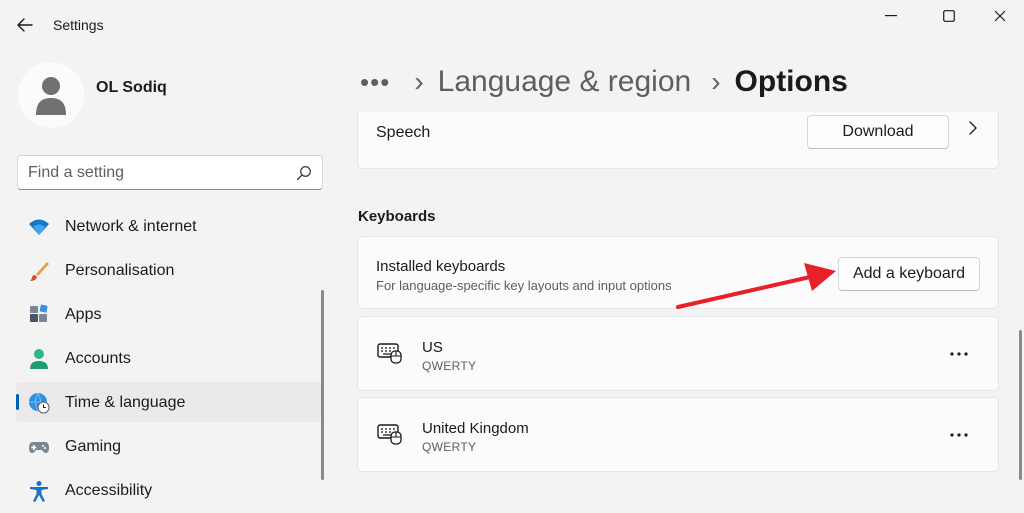 The image size is (1024, 513). I want to click on keyboards-section-title: Keyboards, so click(397, 216).